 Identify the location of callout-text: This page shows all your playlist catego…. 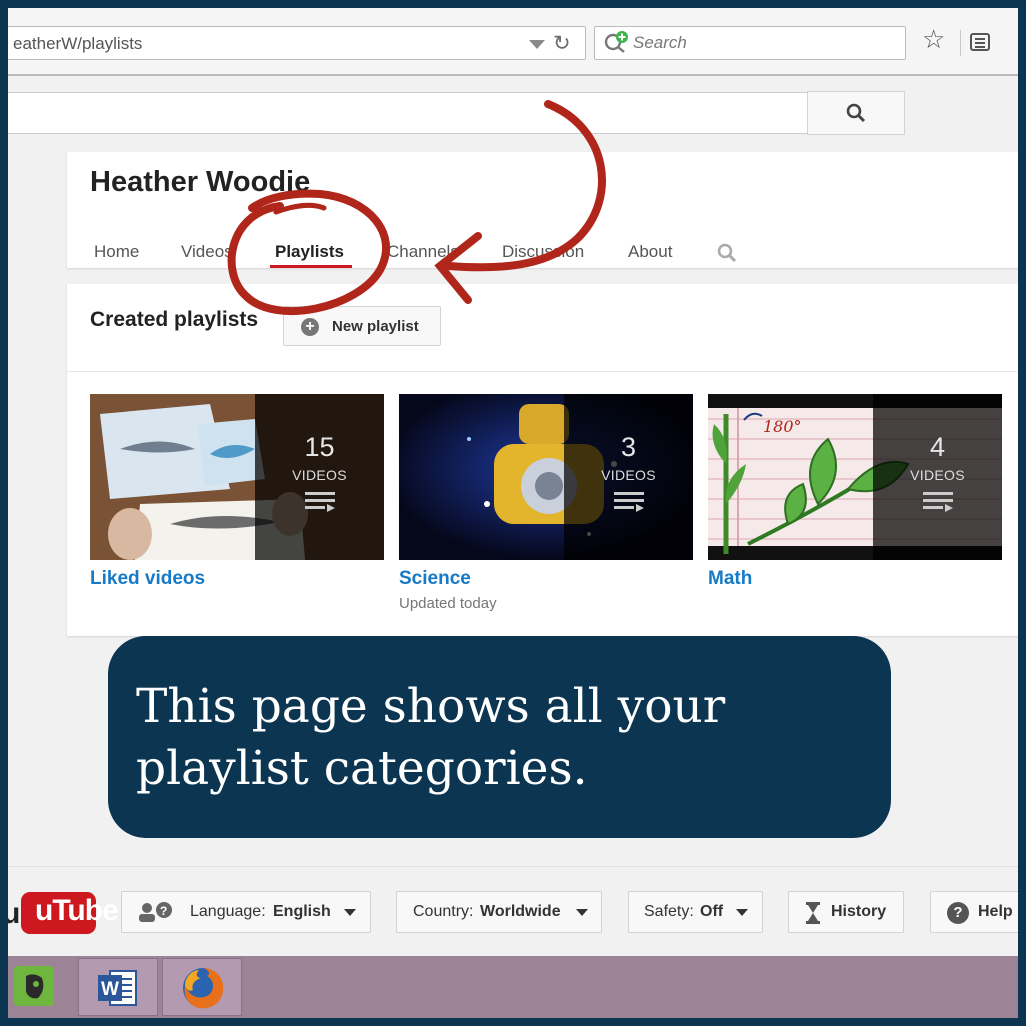
(431, 737).